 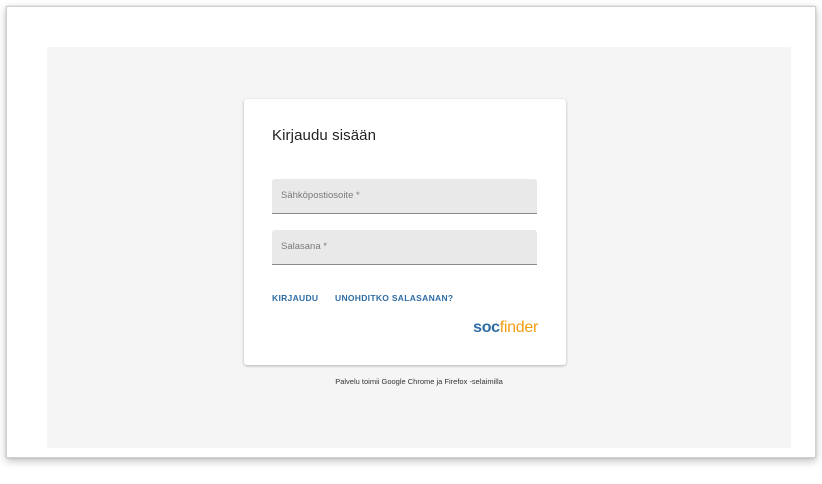 I want to click on forgot-password-button: UNOHDITKO SALASANAN?, so click(x=394, y=298).